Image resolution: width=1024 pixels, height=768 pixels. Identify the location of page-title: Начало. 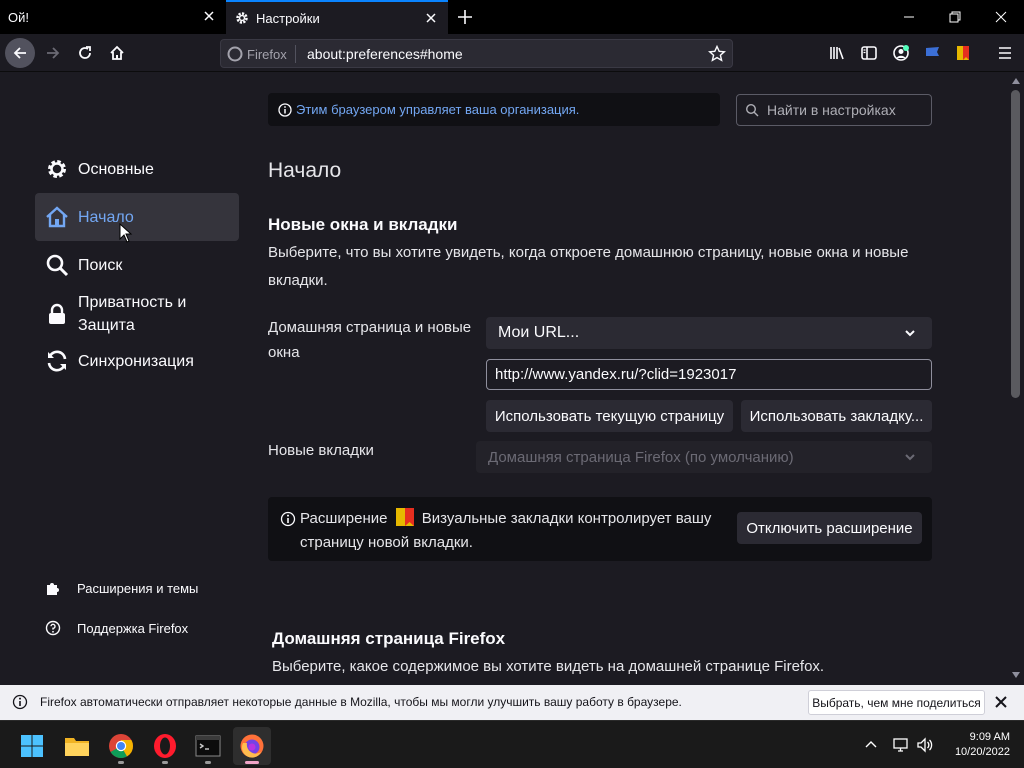
(305, 170).